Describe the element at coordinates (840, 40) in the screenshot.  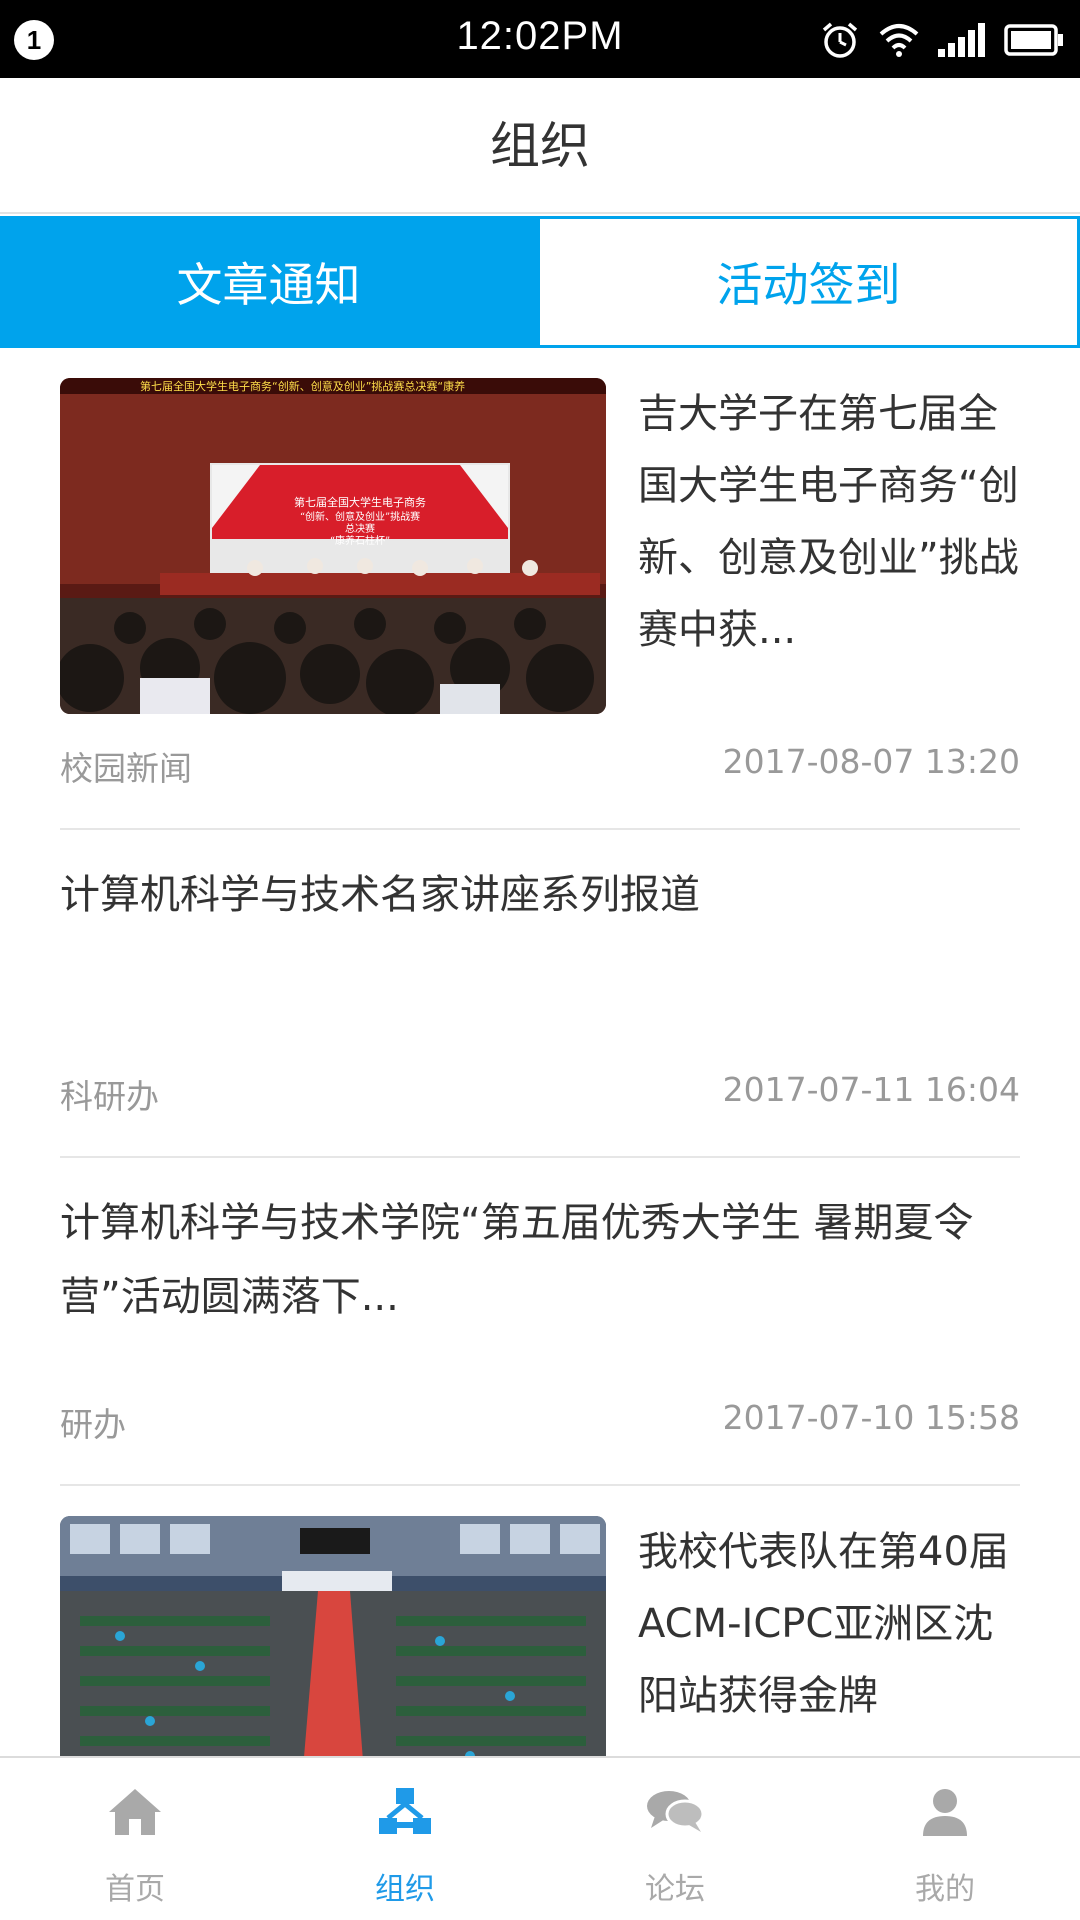
I see `alarm-icon` at that location.